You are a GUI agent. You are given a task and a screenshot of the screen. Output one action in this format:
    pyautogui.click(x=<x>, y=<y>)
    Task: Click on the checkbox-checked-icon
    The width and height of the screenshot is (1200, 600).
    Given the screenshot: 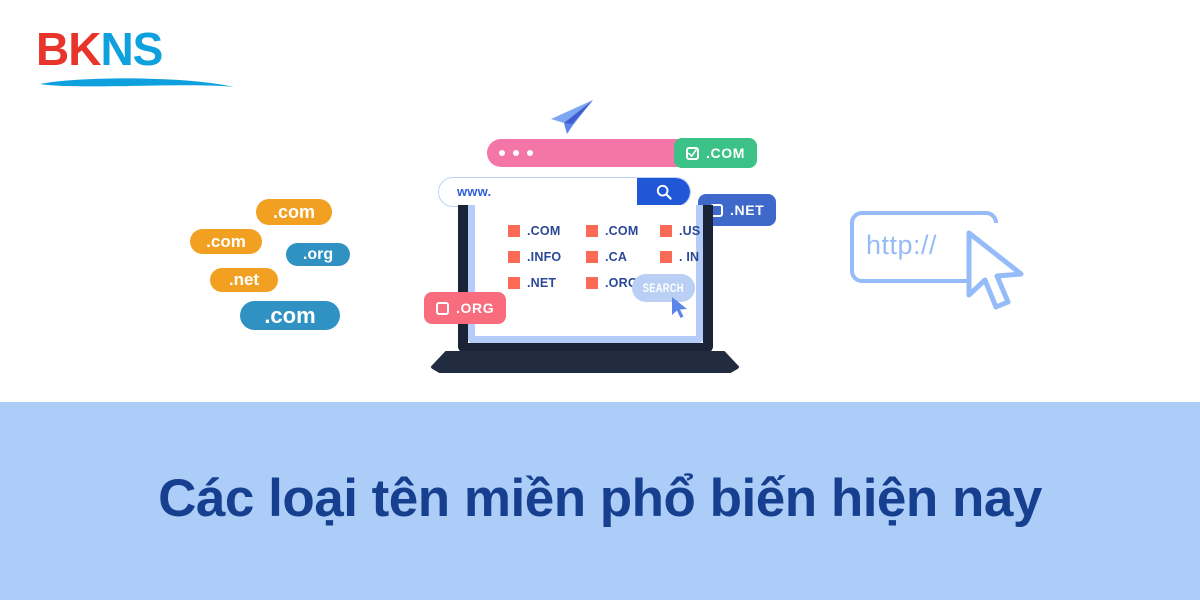 What is the action you would take?
    pyautogui.click(x=692, y=153)
    